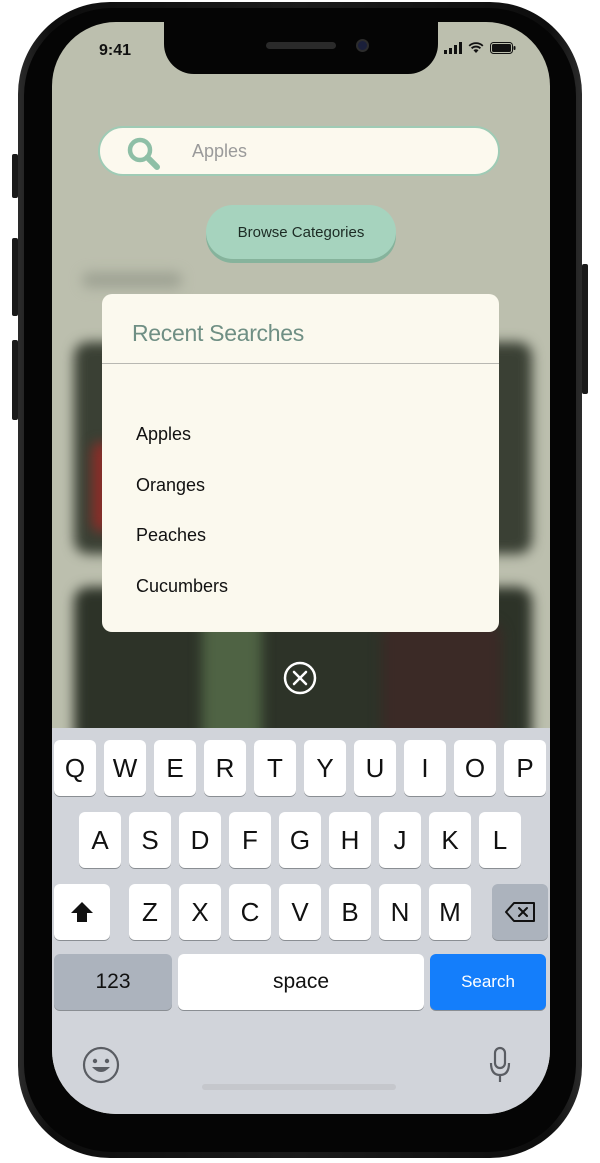 The image size is (600, 1163). Describe the element at coordinates (362, 45) in the screenshot. I see `front-camera` at that location.